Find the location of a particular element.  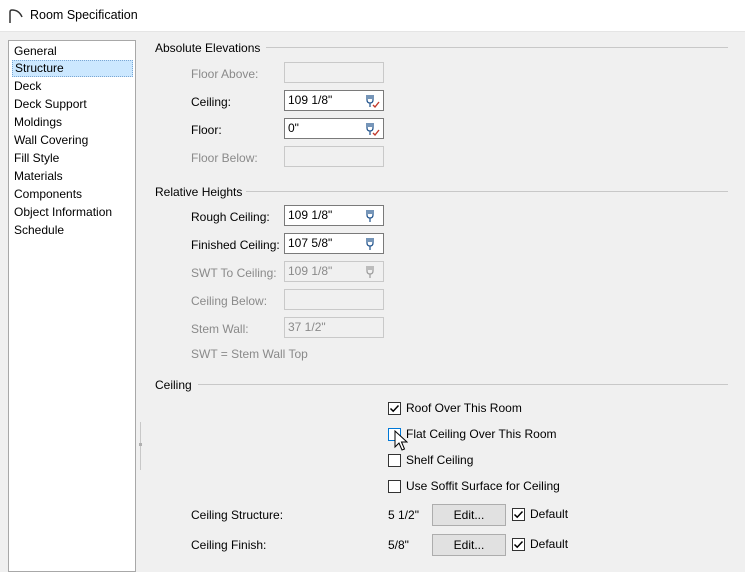

mouse-pointer-icon is located at coordinates (401, 440).